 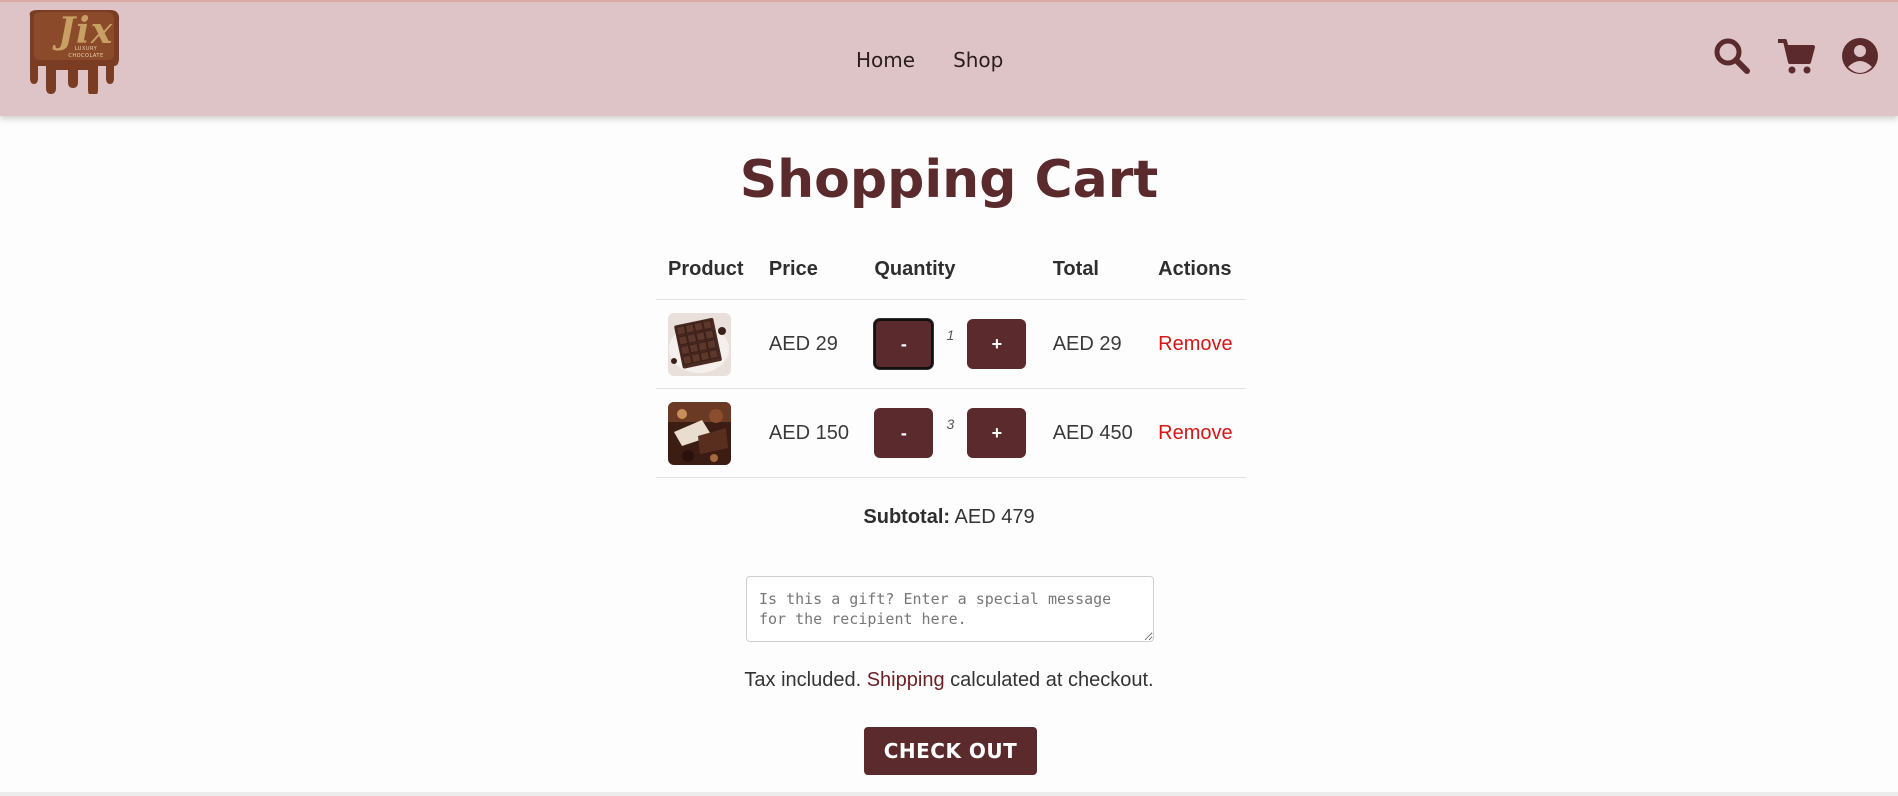 What do you see at coordinates (1860, 56) in the screenshot?
I see `account-icon` at bounding box center [1860, 56].